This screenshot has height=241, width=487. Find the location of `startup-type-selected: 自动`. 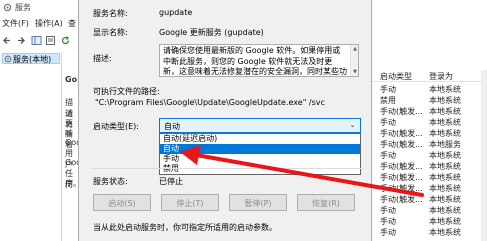

startup-type-selected: 自动 is located at coordinates (172, 126).